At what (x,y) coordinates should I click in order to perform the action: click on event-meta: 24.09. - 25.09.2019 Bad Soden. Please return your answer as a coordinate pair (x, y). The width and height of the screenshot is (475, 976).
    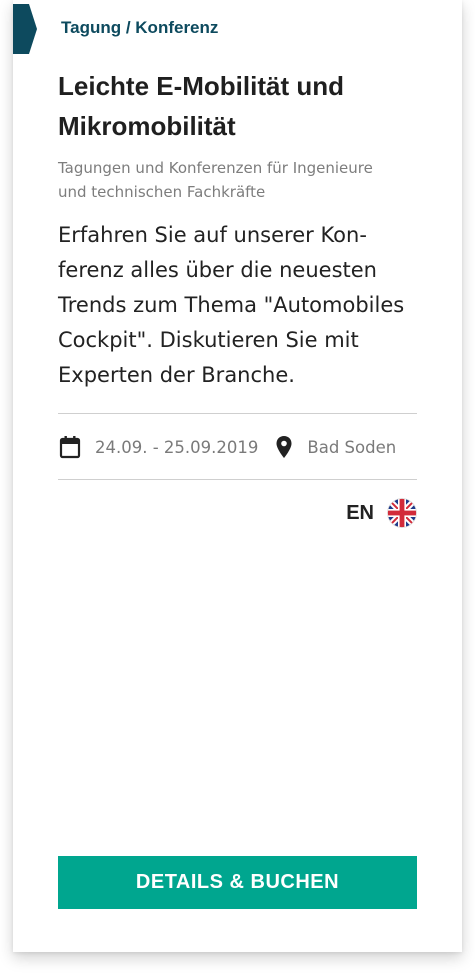
    Looking at the image, I should click on (227, 447).